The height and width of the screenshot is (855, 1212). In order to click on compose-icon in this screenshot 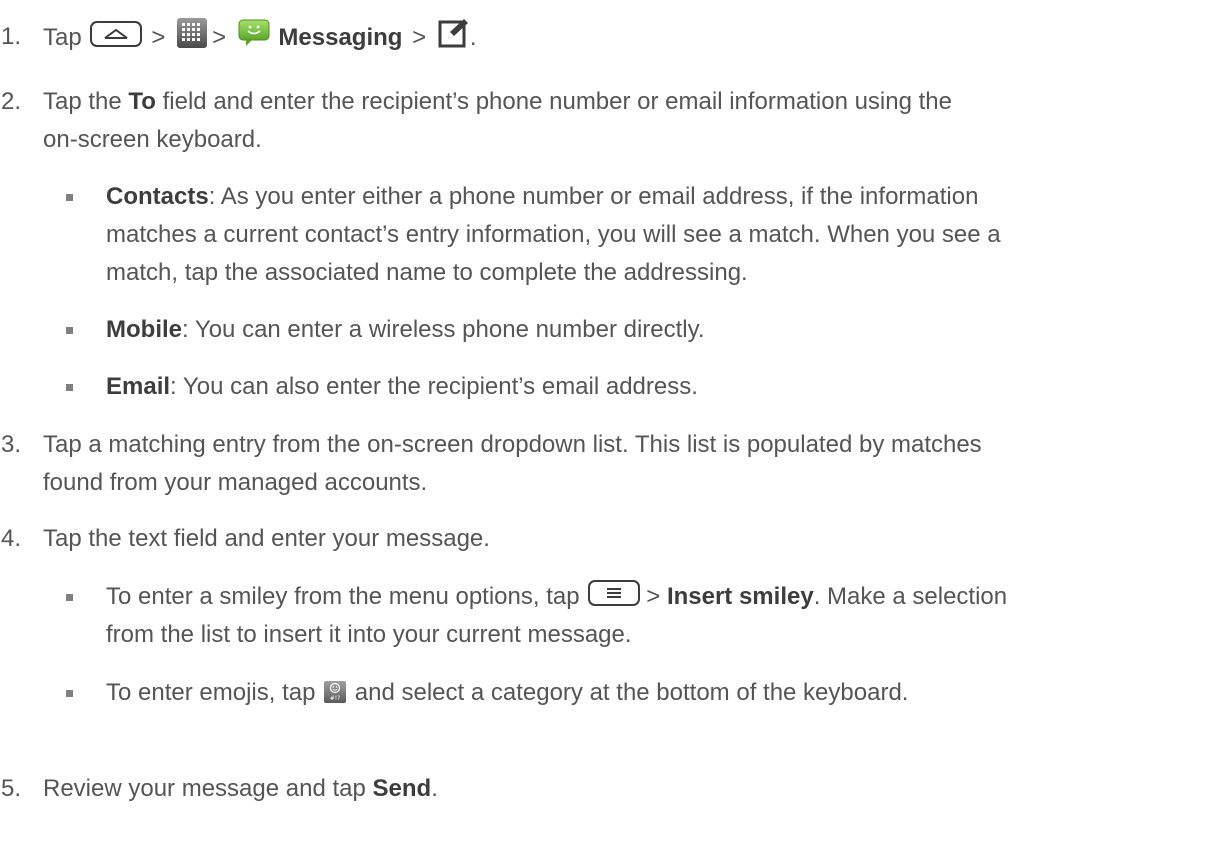, I will do `click(453, 39)`.